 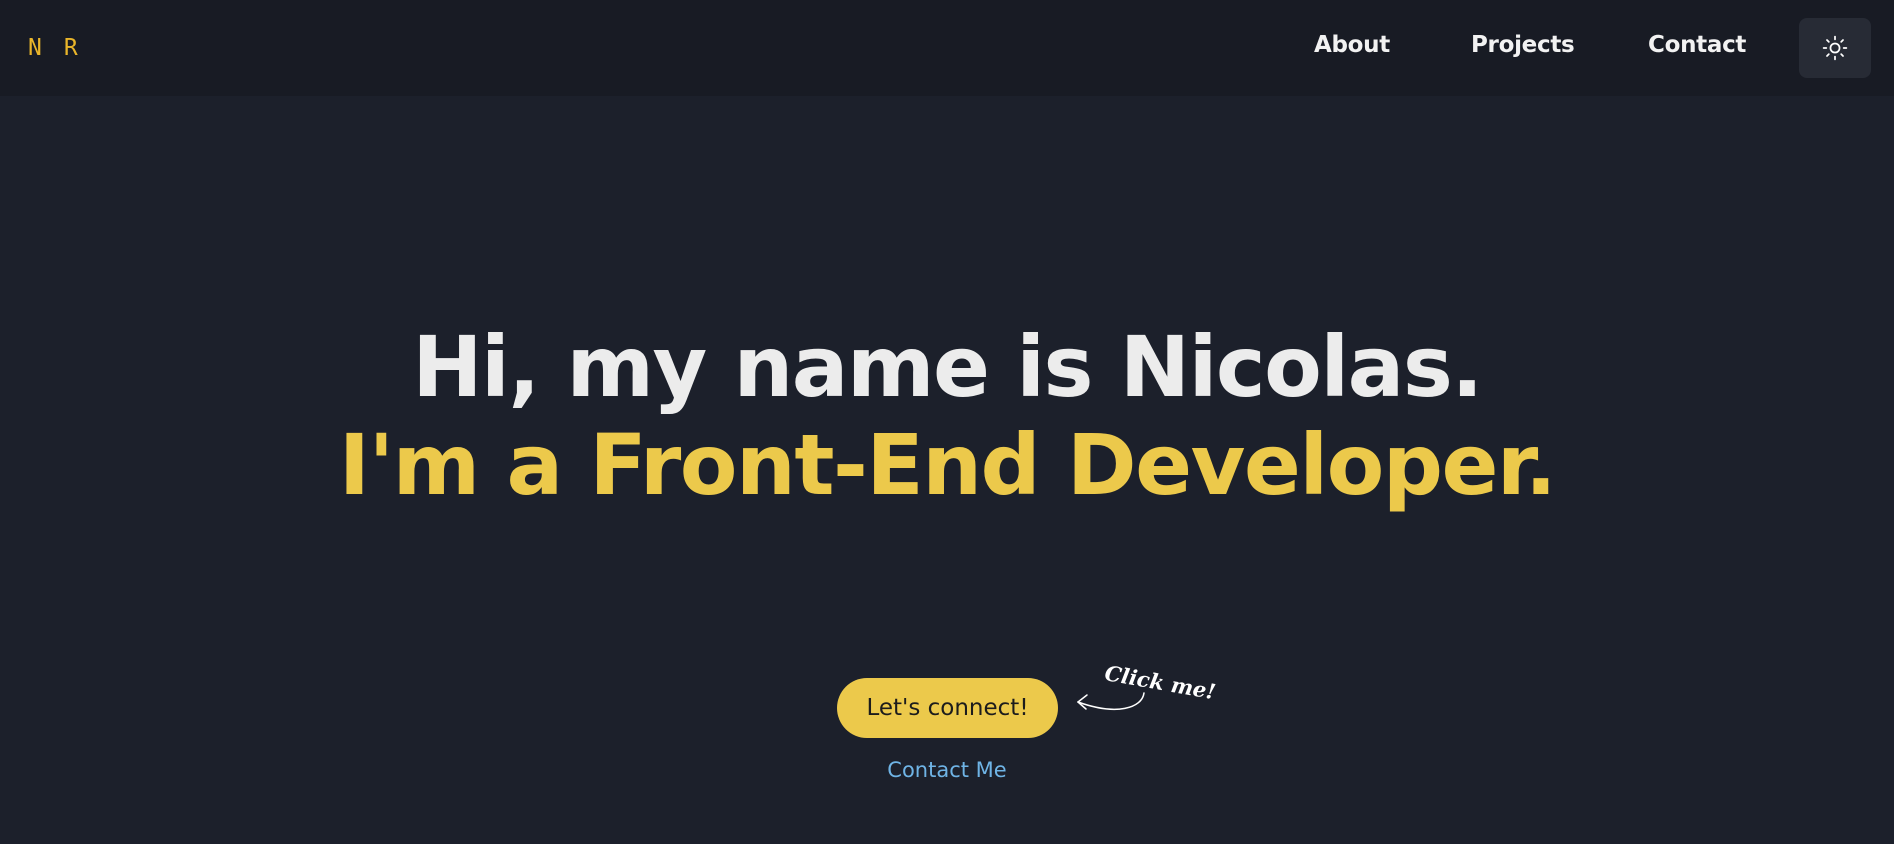 What do you see at coordinates (70, 48) in the screenshot?
I see `logo-letter-second: R` at bounding box center [70, 48].